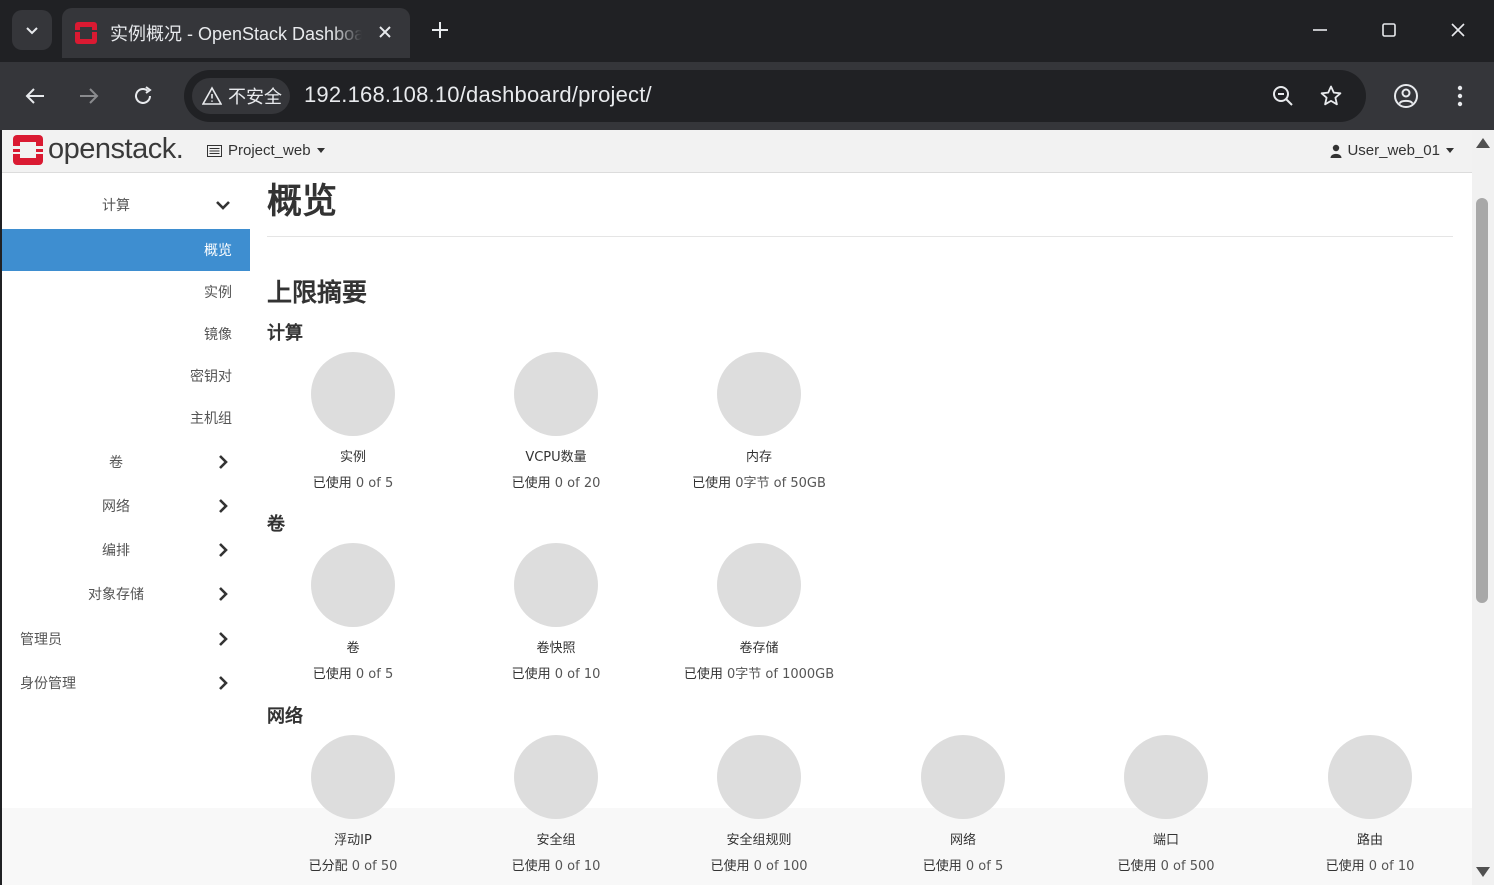 Image resolution: width=1494 pixels, height=885 pixels. What do you see at coordinates (781, 674) in the screenshot?
I see `quota-usage-value: 0字节 of 1000GB` at bounding box center [781, 674].